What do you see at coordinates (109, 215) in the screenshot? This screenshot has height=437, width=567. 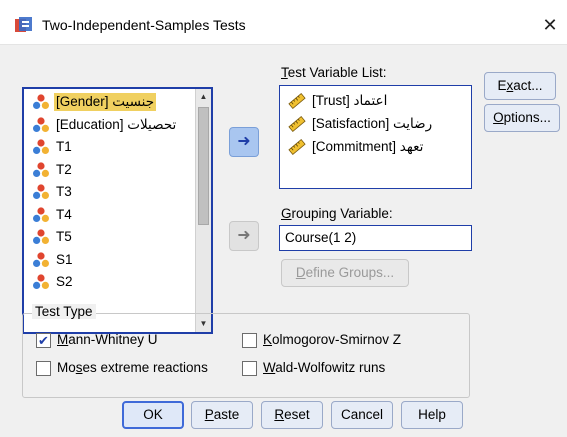 I see `source-variable-item: T4` at bounding box center [109, 215].